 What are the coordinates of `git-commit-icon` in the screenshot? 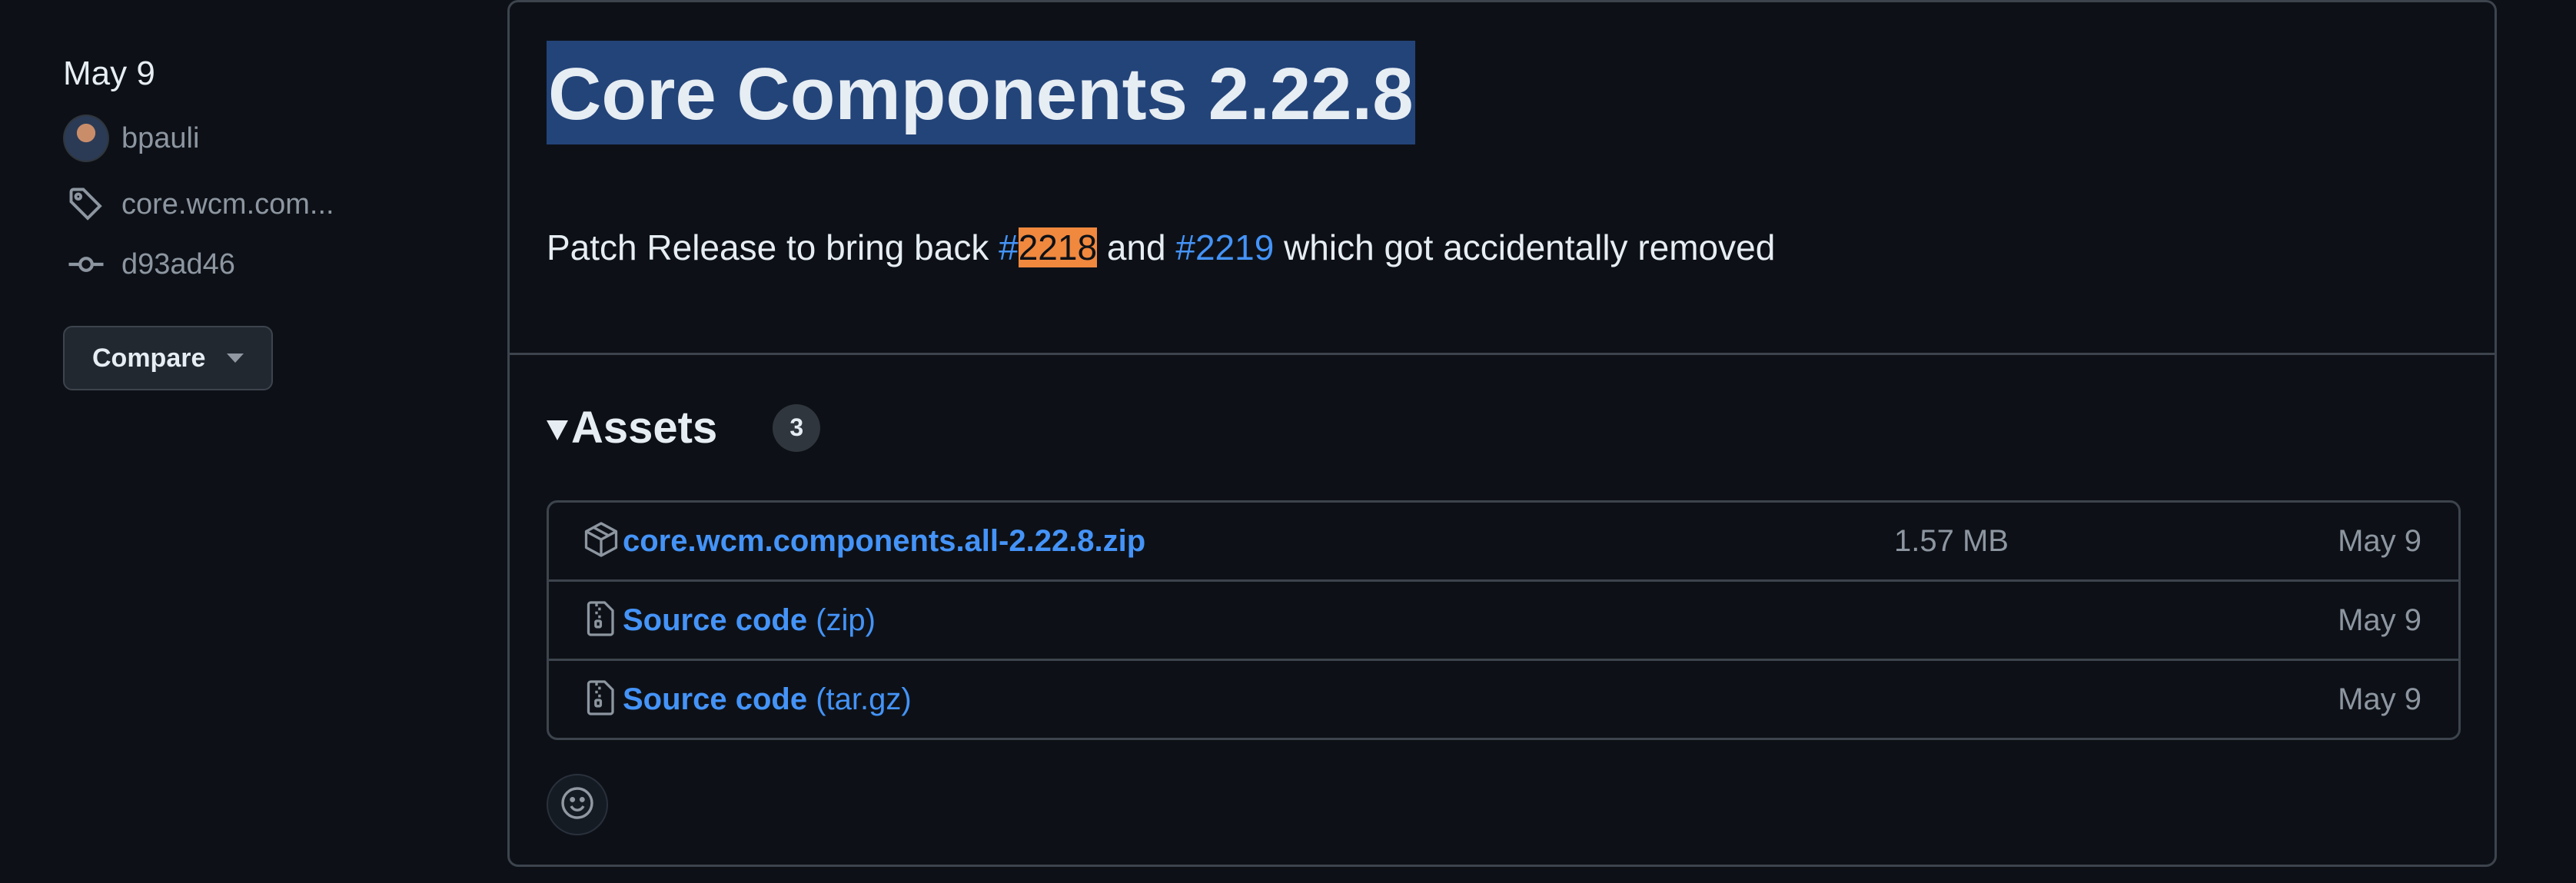 It's located at (86, 264).